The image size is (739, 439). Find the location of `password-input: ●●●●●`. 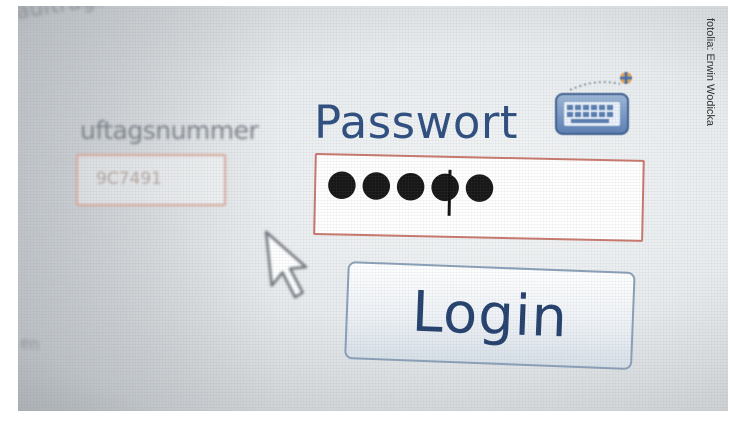

password-input: ●●●●● is located at coordinates (479, 197).